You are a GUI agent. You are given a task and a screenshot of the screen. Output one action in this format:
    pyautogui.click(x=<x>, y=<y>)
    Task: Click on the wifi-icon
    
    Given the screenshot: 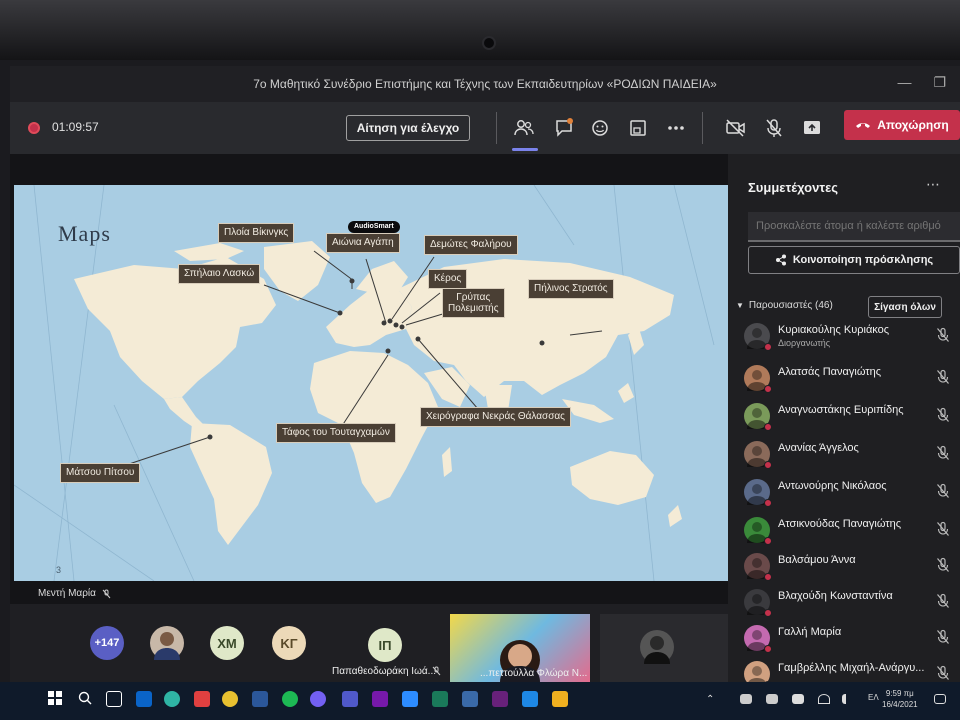 What is the action you would take?
    pyautogui.click(x=824, y=699)
    